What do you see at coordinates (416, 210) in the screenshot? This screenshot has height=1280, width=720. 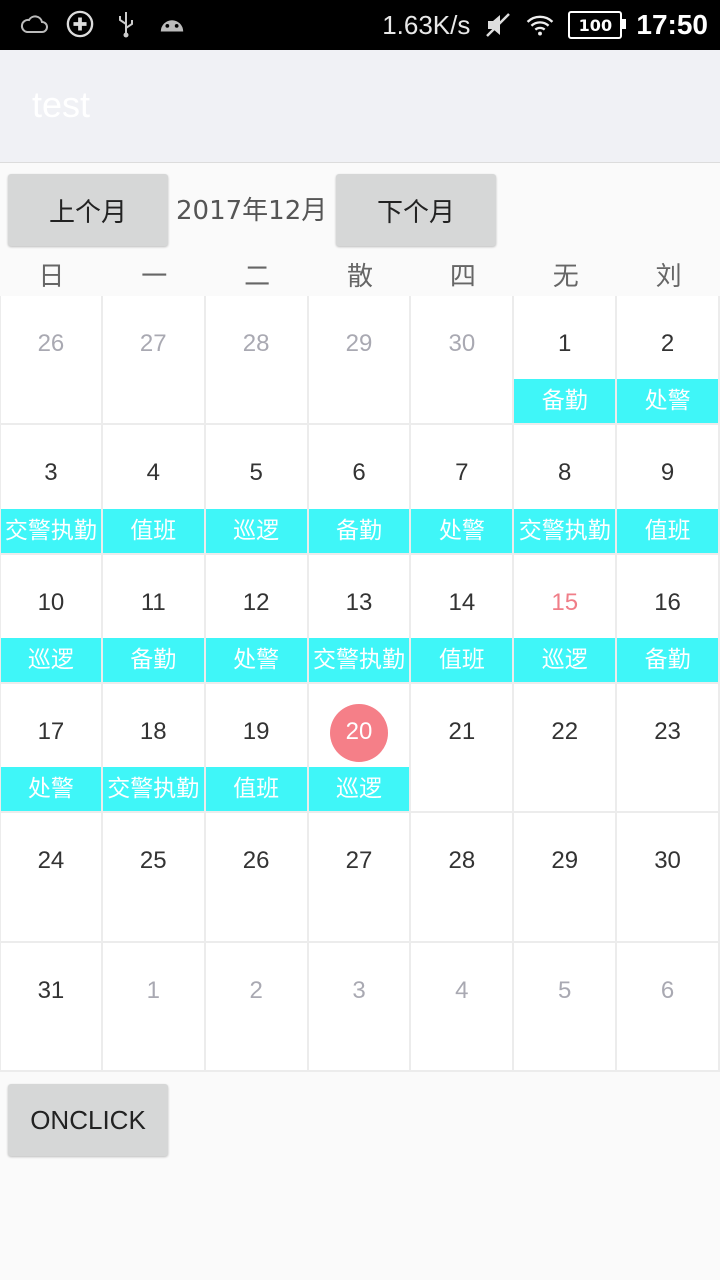 I see `next-month-button: 下个月` at bounding box center [416, 210].